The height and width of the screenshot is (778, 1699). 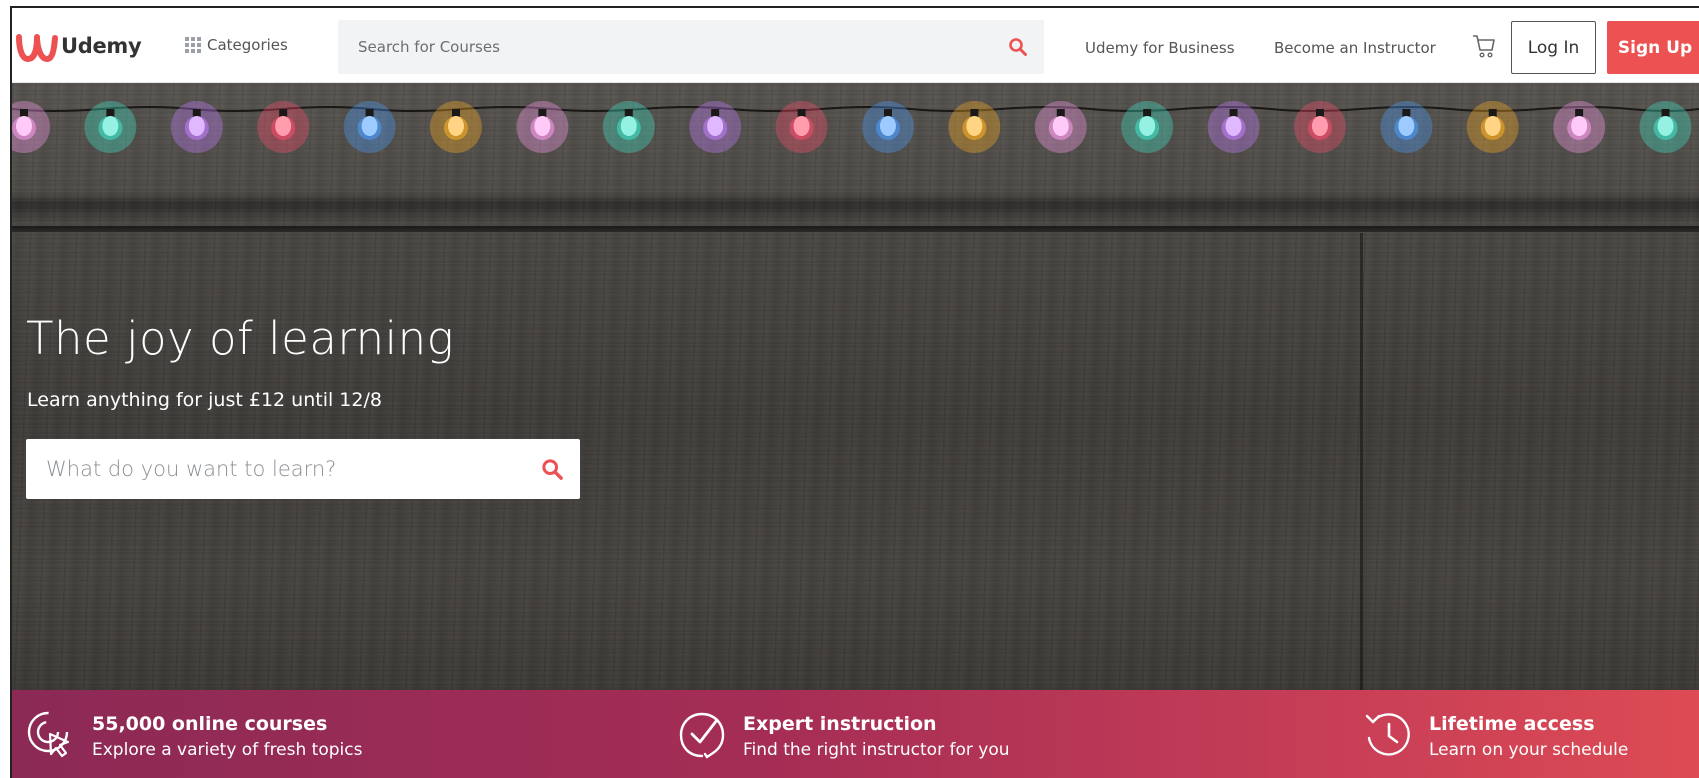 What do you see at coordinates (266, 469) in the screenshot?
I see `hero-search-input` at bounding box center [266, 469].